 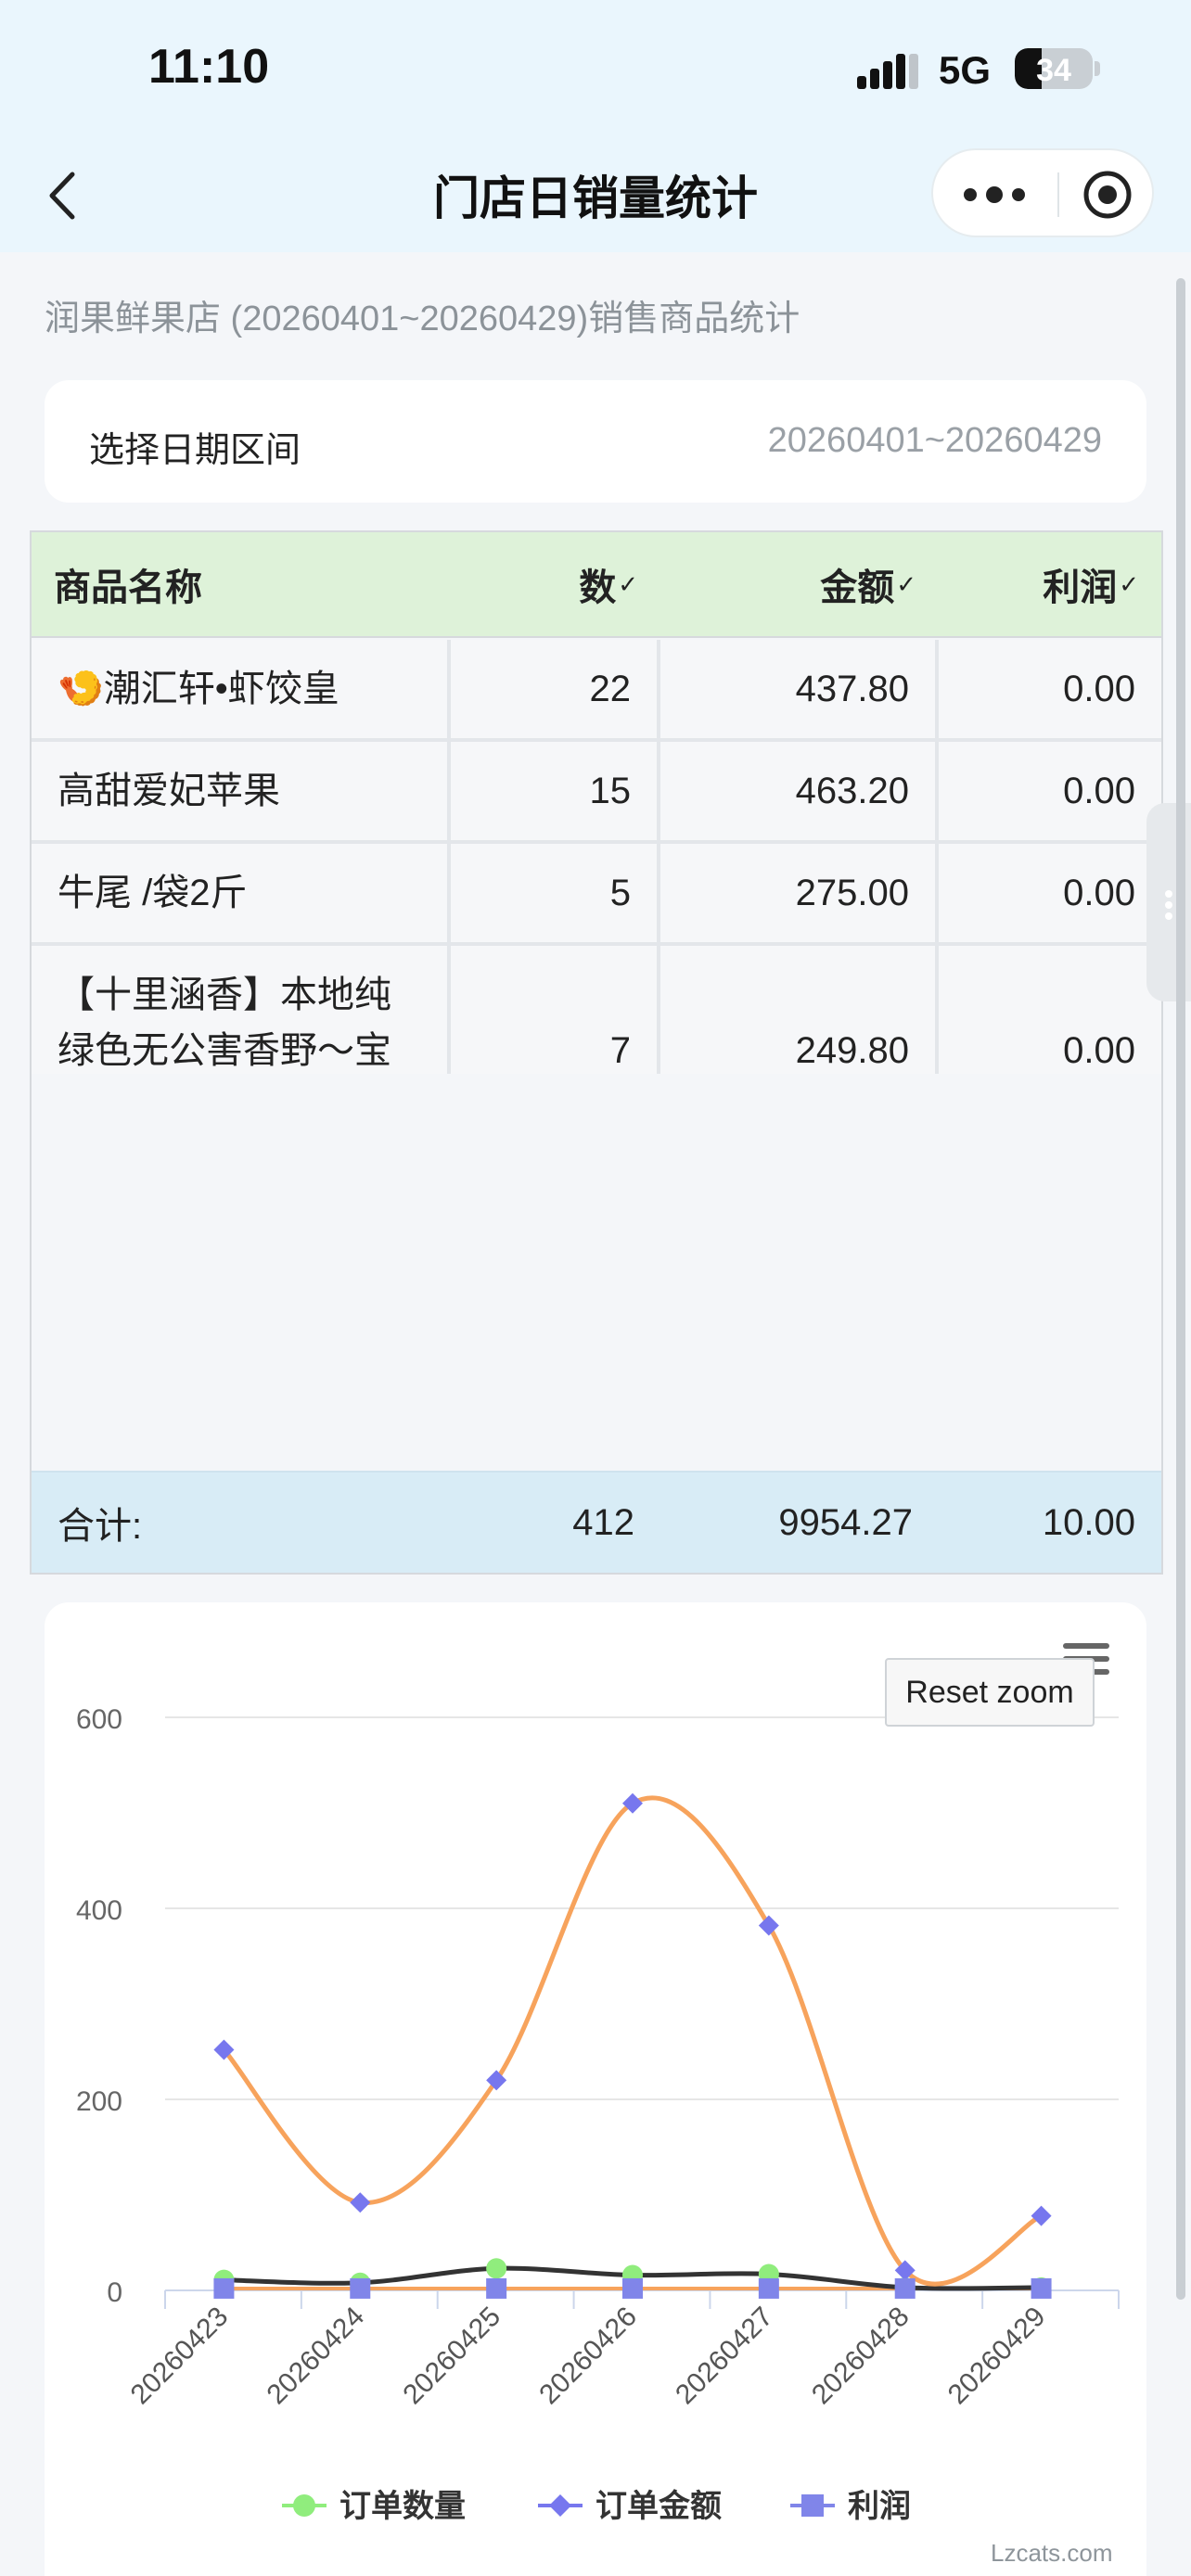 I want to click on legend-marker-circle-icon, so click(x=304, y=2505).